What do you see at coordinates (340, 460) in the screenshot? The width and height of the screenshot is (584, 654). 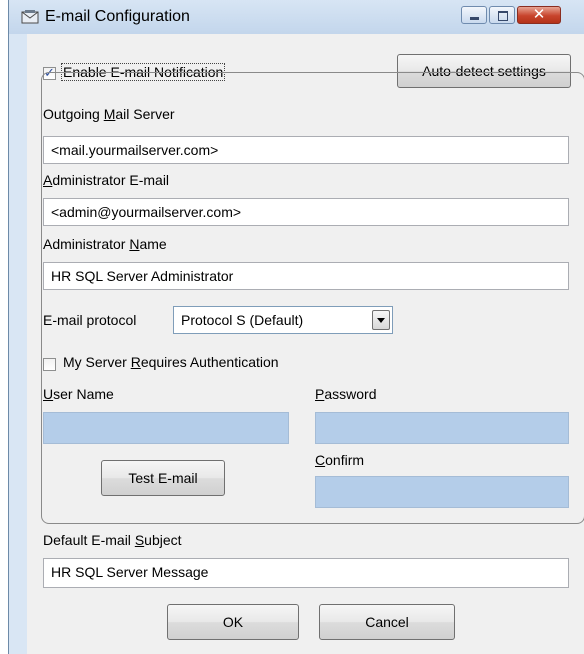 I see `confirm-label: Confirm` at bounding box center [340, 460].